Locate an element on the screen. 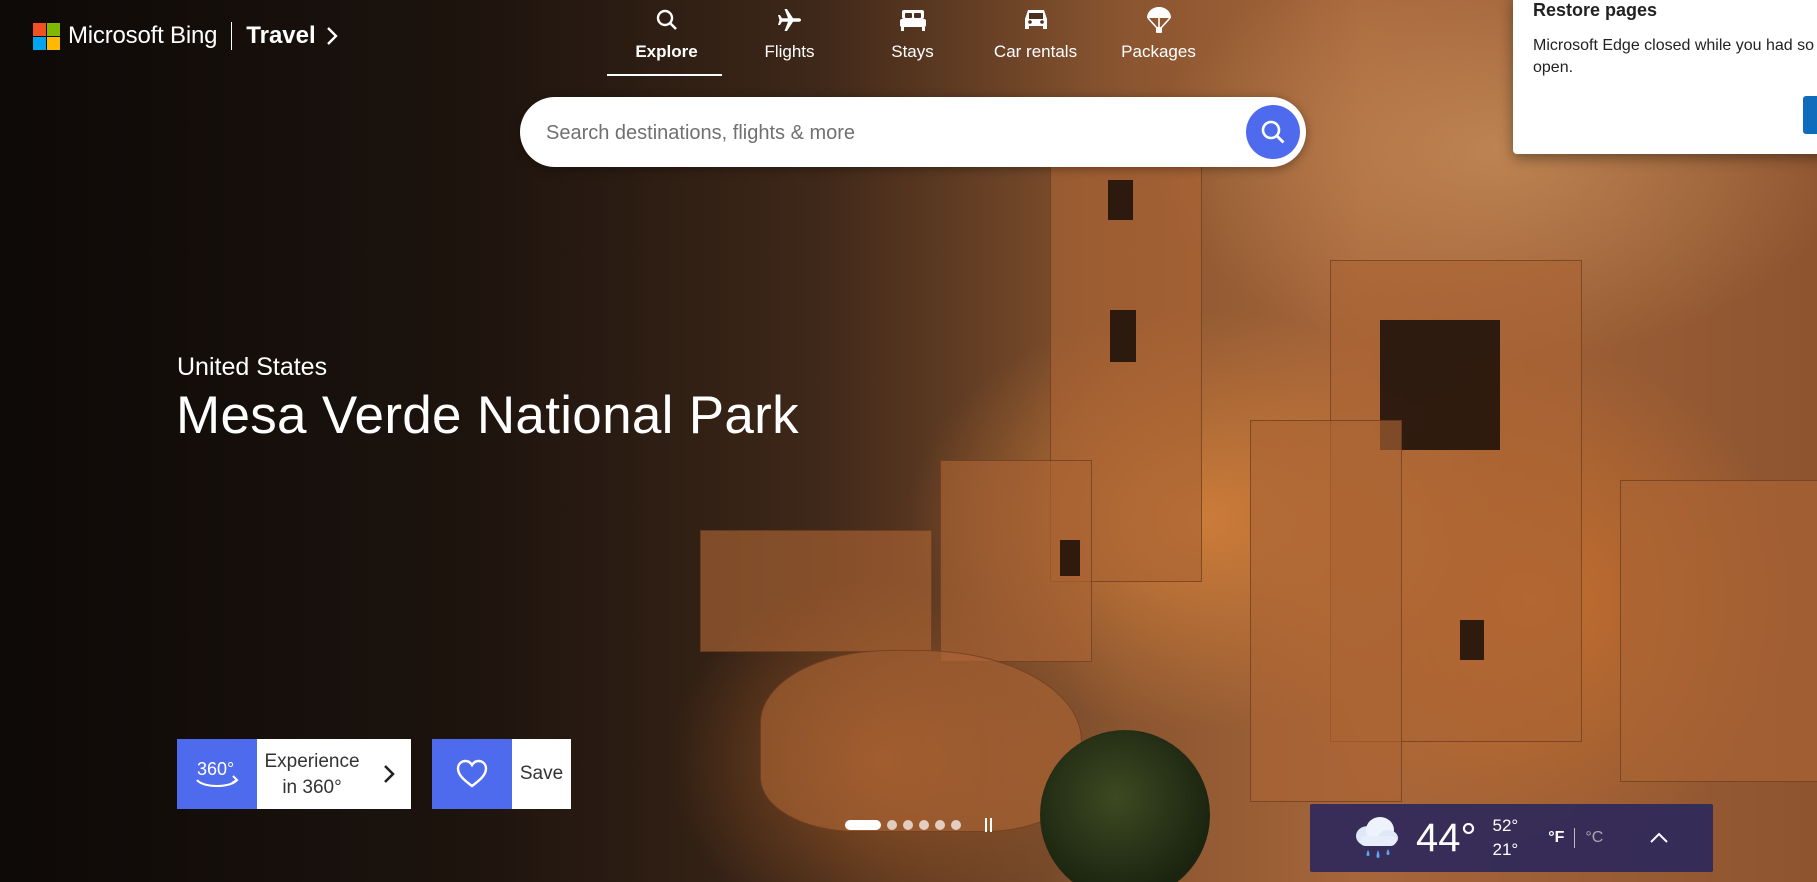  experience-360-button: 360° Experience in 360° is located at coordinates (294, 774).